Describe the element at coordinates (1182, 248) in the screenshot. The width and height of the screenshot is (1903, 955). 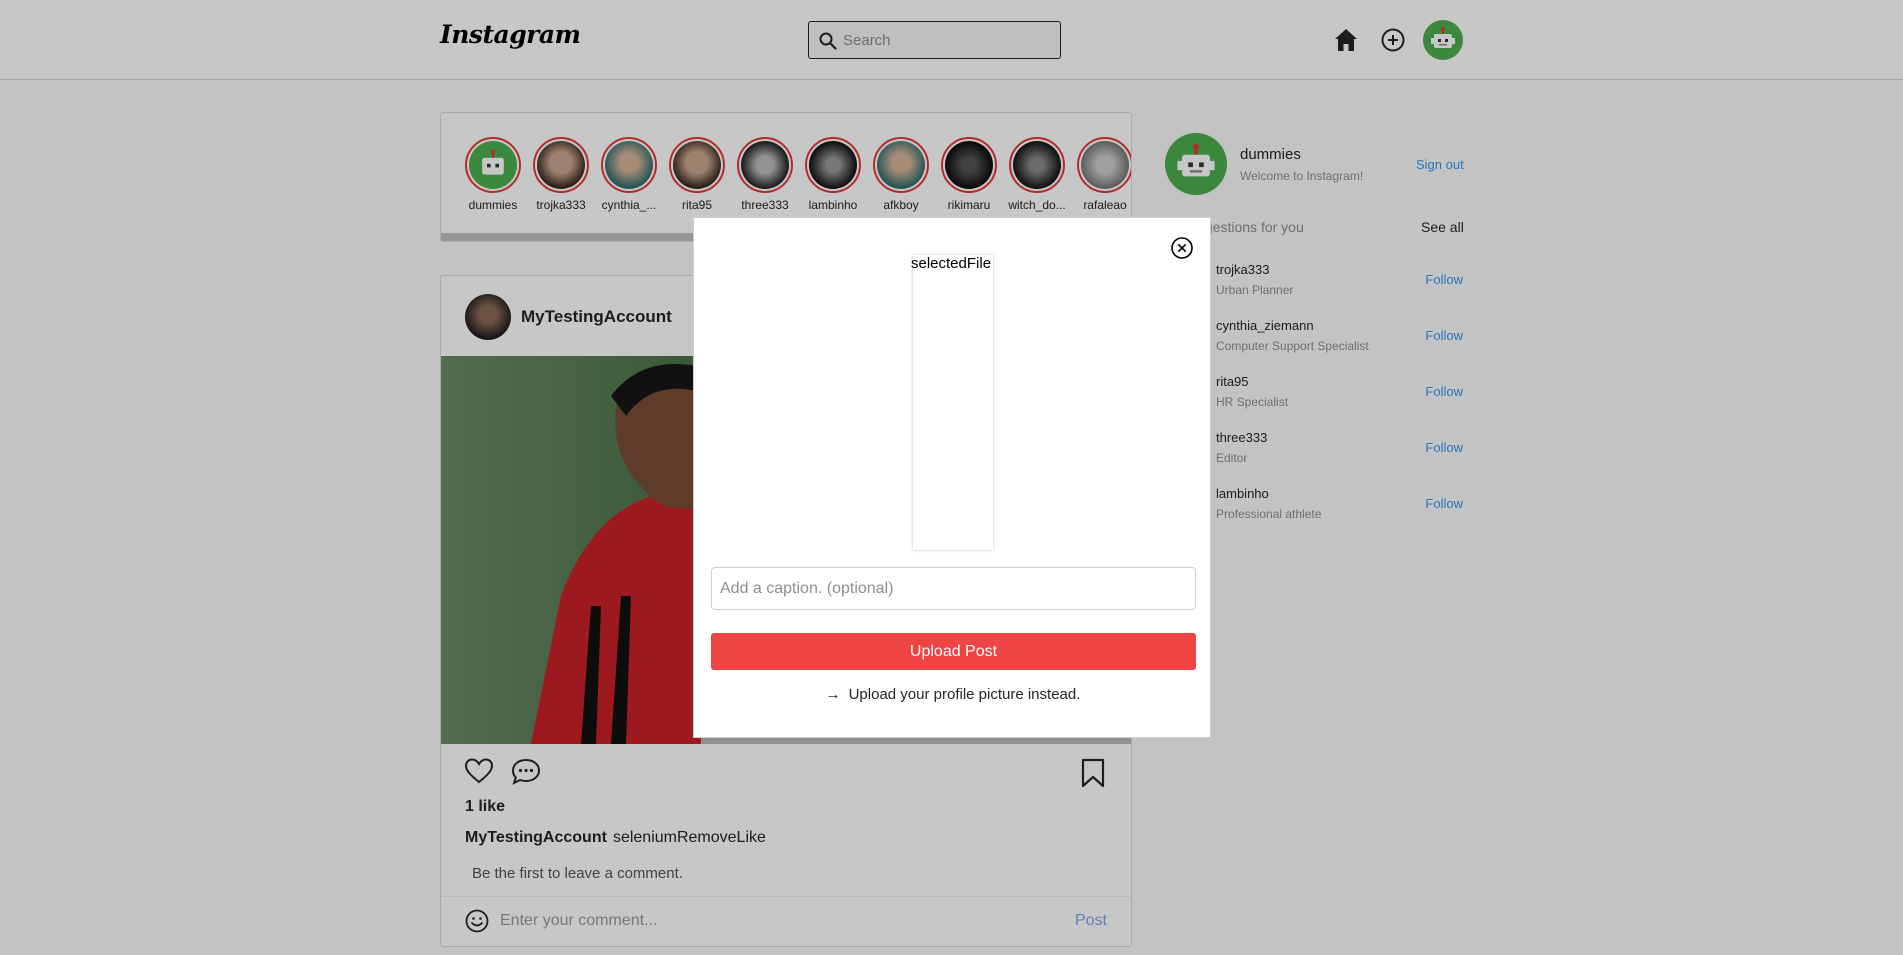
I see `close-icon` at that location.